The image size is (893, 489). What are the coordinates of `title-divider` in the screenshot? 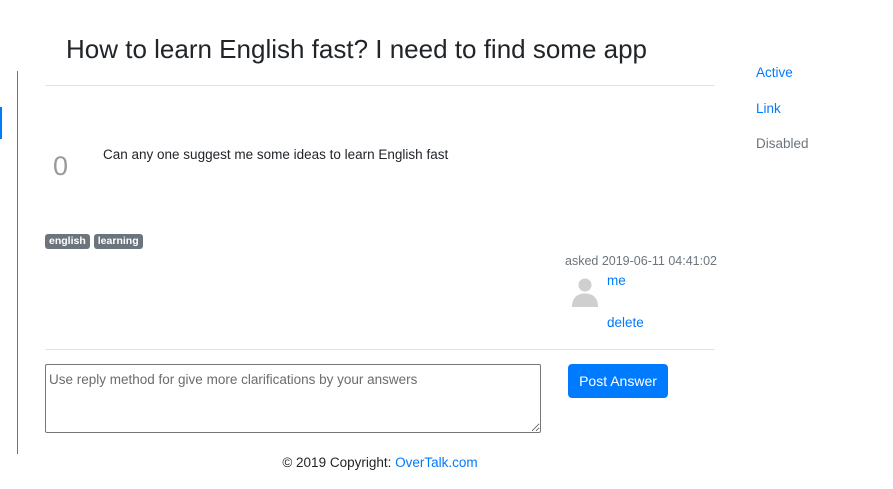 It's located at (380, 85).